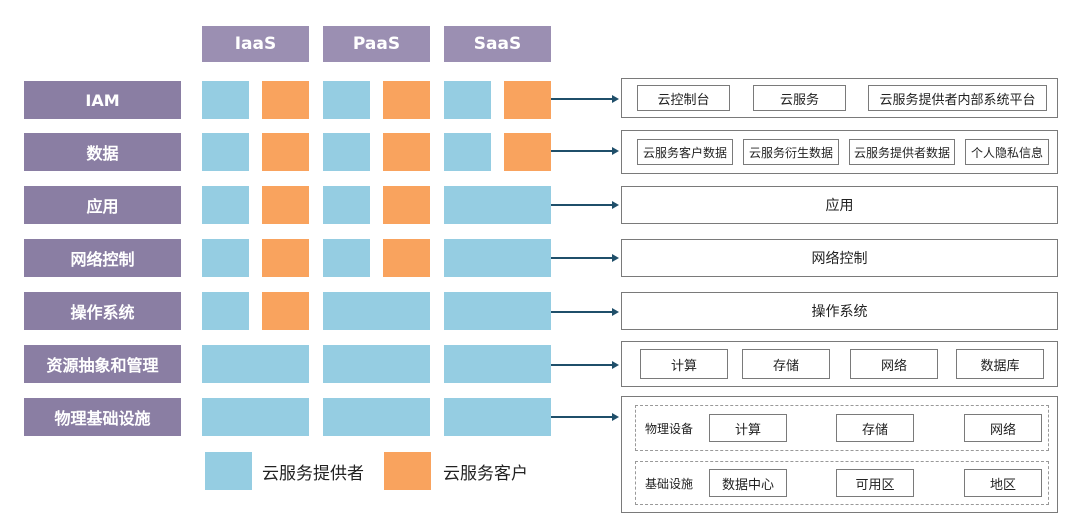 The width and height of the screenshot is (1080, 527). I want to click on cell-net-paas-customer, so click(406, 258).